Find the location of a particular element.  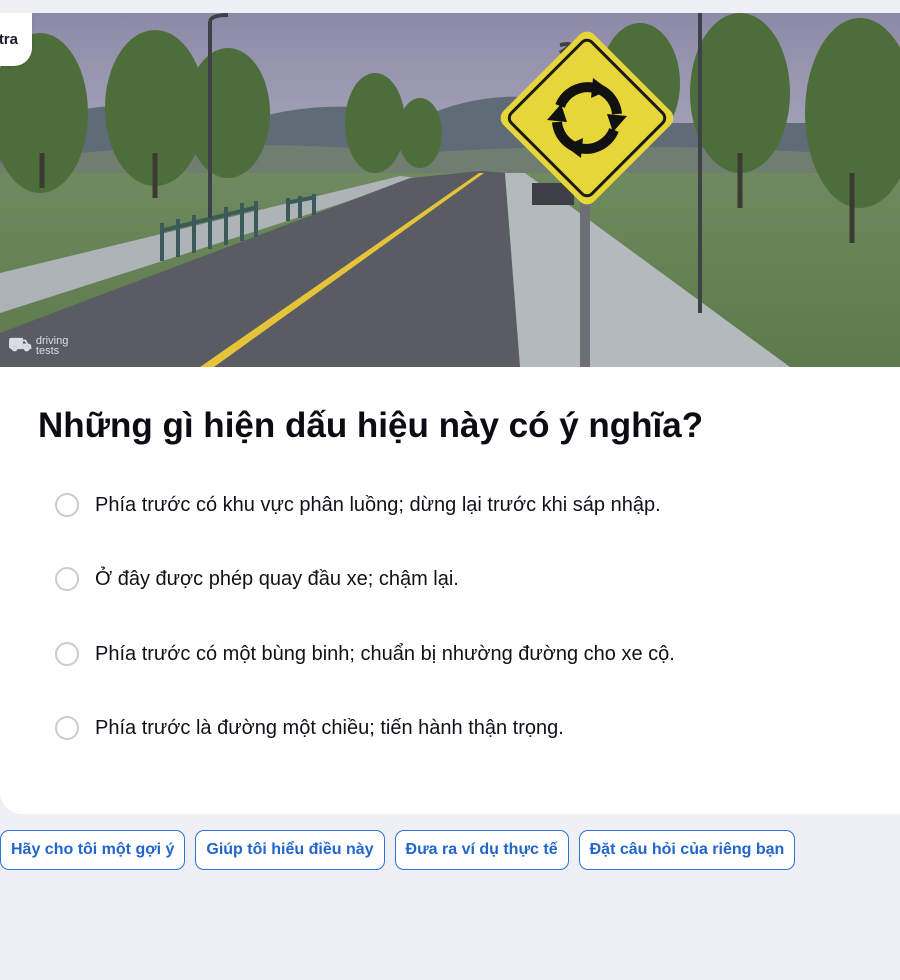

explain-button: Giúp tôi hiểu điều này is located at coordinates (290, 850).